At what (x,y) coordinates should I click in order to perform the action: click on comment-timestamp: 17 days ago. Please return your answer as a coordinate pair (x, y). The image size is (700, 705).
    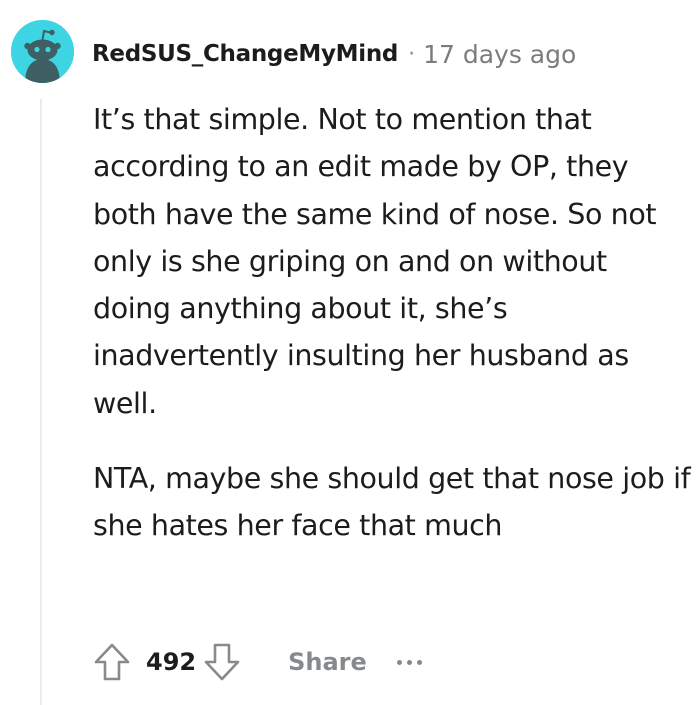
    Looking at the image, I should click on (499, 54).